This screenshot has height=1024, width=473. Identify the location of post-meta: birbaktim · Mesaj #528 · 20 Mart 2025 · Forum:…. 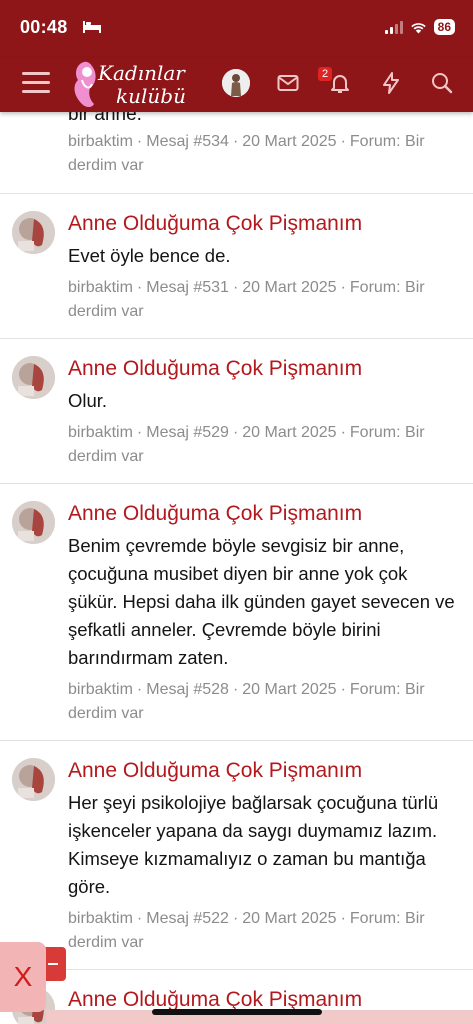
(246, 701).